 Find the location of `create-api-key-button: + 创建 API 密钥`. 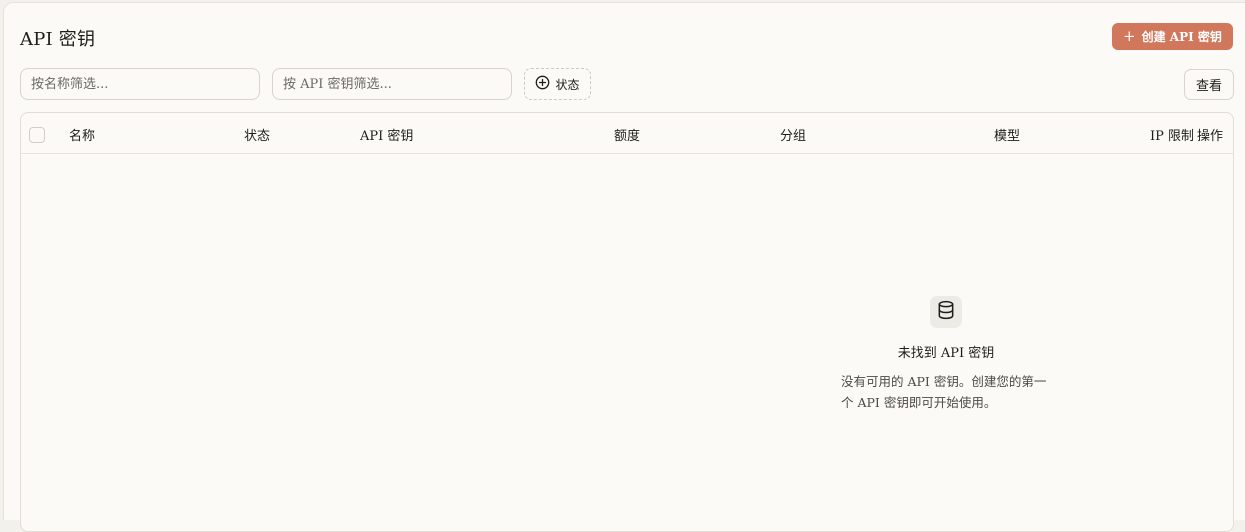

create-api-key-button: + 创建 API 密钥 is located at coordinates (1172, 36).